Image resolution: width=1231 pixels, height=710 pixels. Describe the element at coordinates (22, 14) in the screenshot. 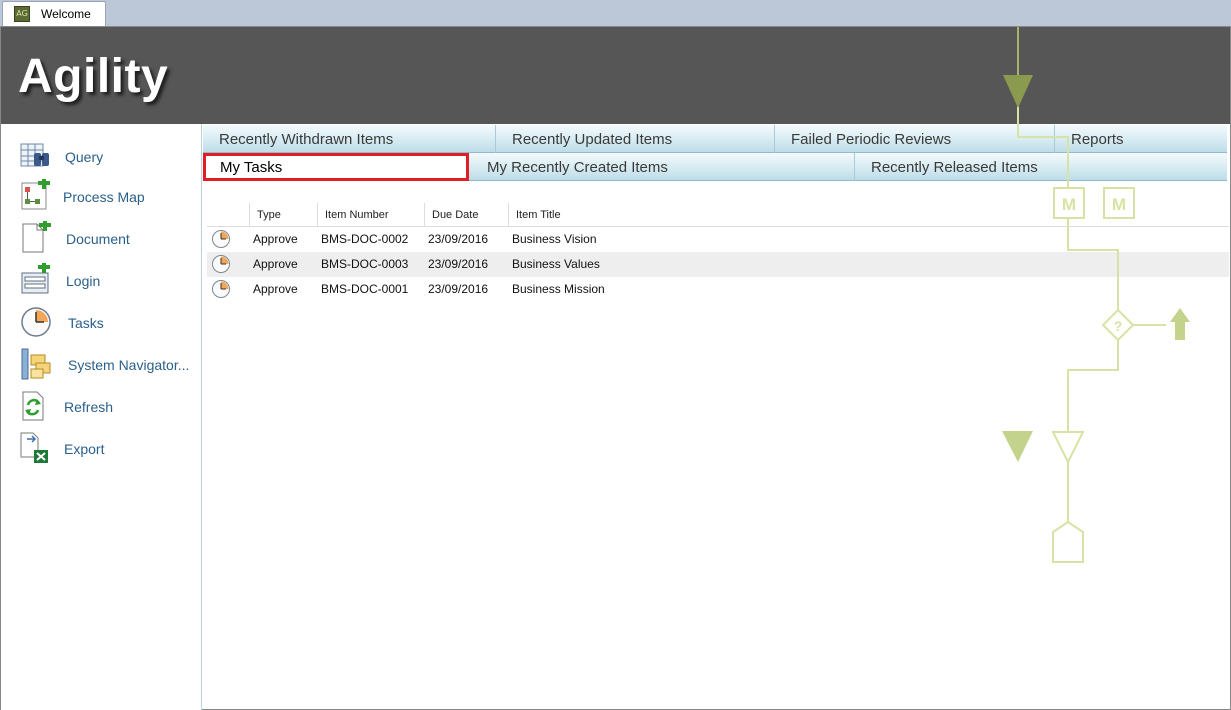

I see `agility-app-icon: AG` at that location.